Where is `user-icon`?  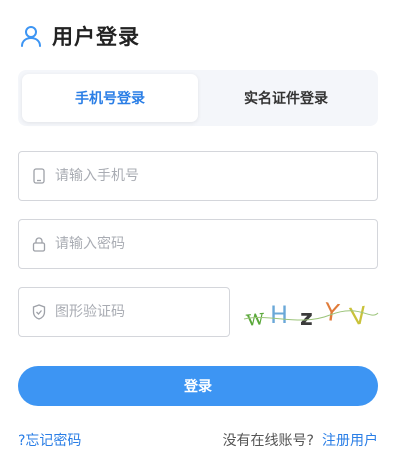 user-icon is located at coordinates (31, 36).